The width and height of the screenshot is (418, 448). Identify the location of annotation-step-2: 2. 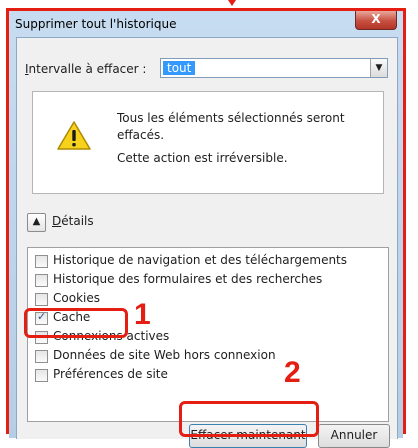
(292, 372).